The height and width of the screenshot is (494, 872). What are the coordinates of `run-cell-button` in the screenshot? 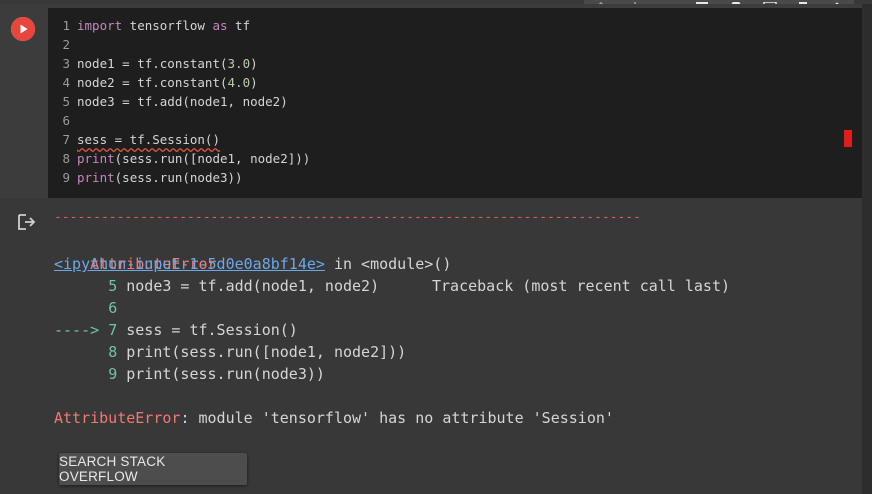 It's located at (23, 29).